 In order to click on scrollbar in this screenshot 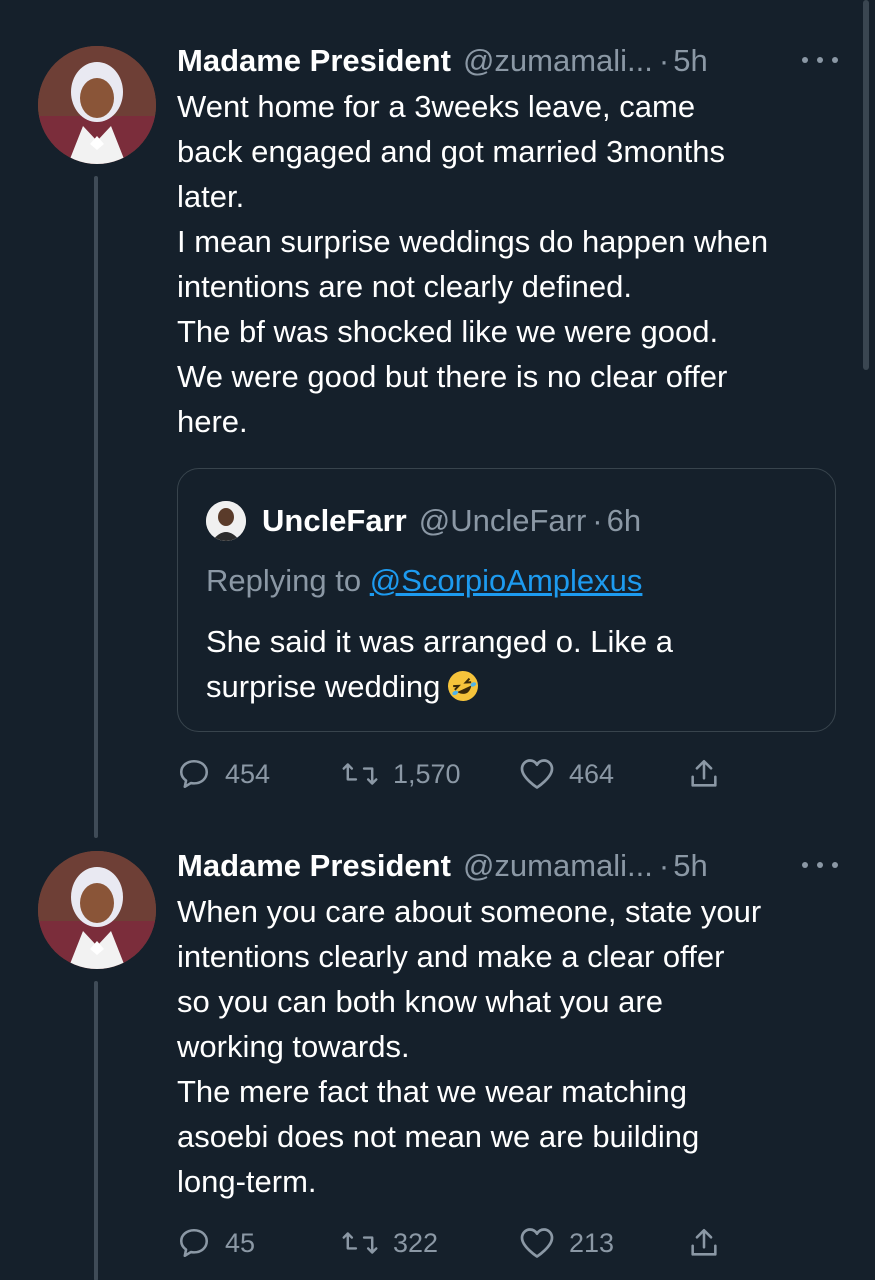, I will do `click(866, 185)`.